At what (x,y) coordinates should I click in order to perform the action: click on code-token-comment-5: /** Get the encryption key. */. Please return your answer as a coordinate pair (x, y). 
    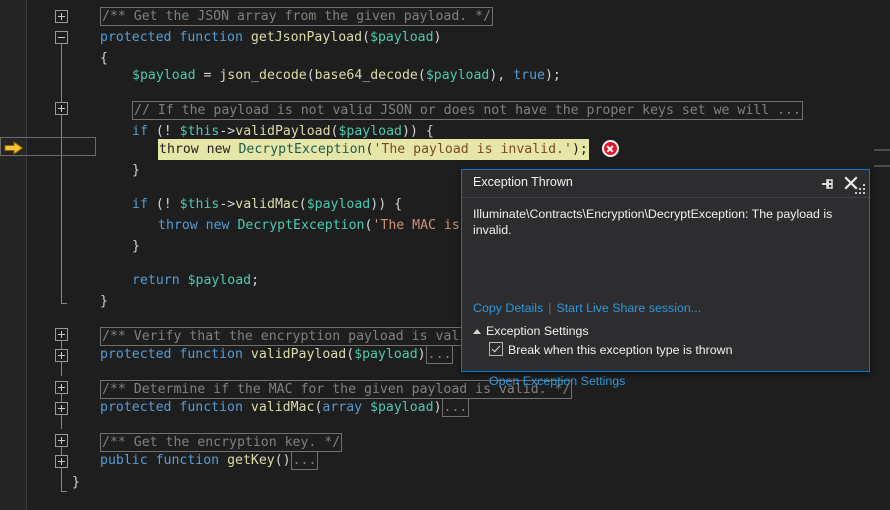
    Looking at the image, I should click on (221, 442).